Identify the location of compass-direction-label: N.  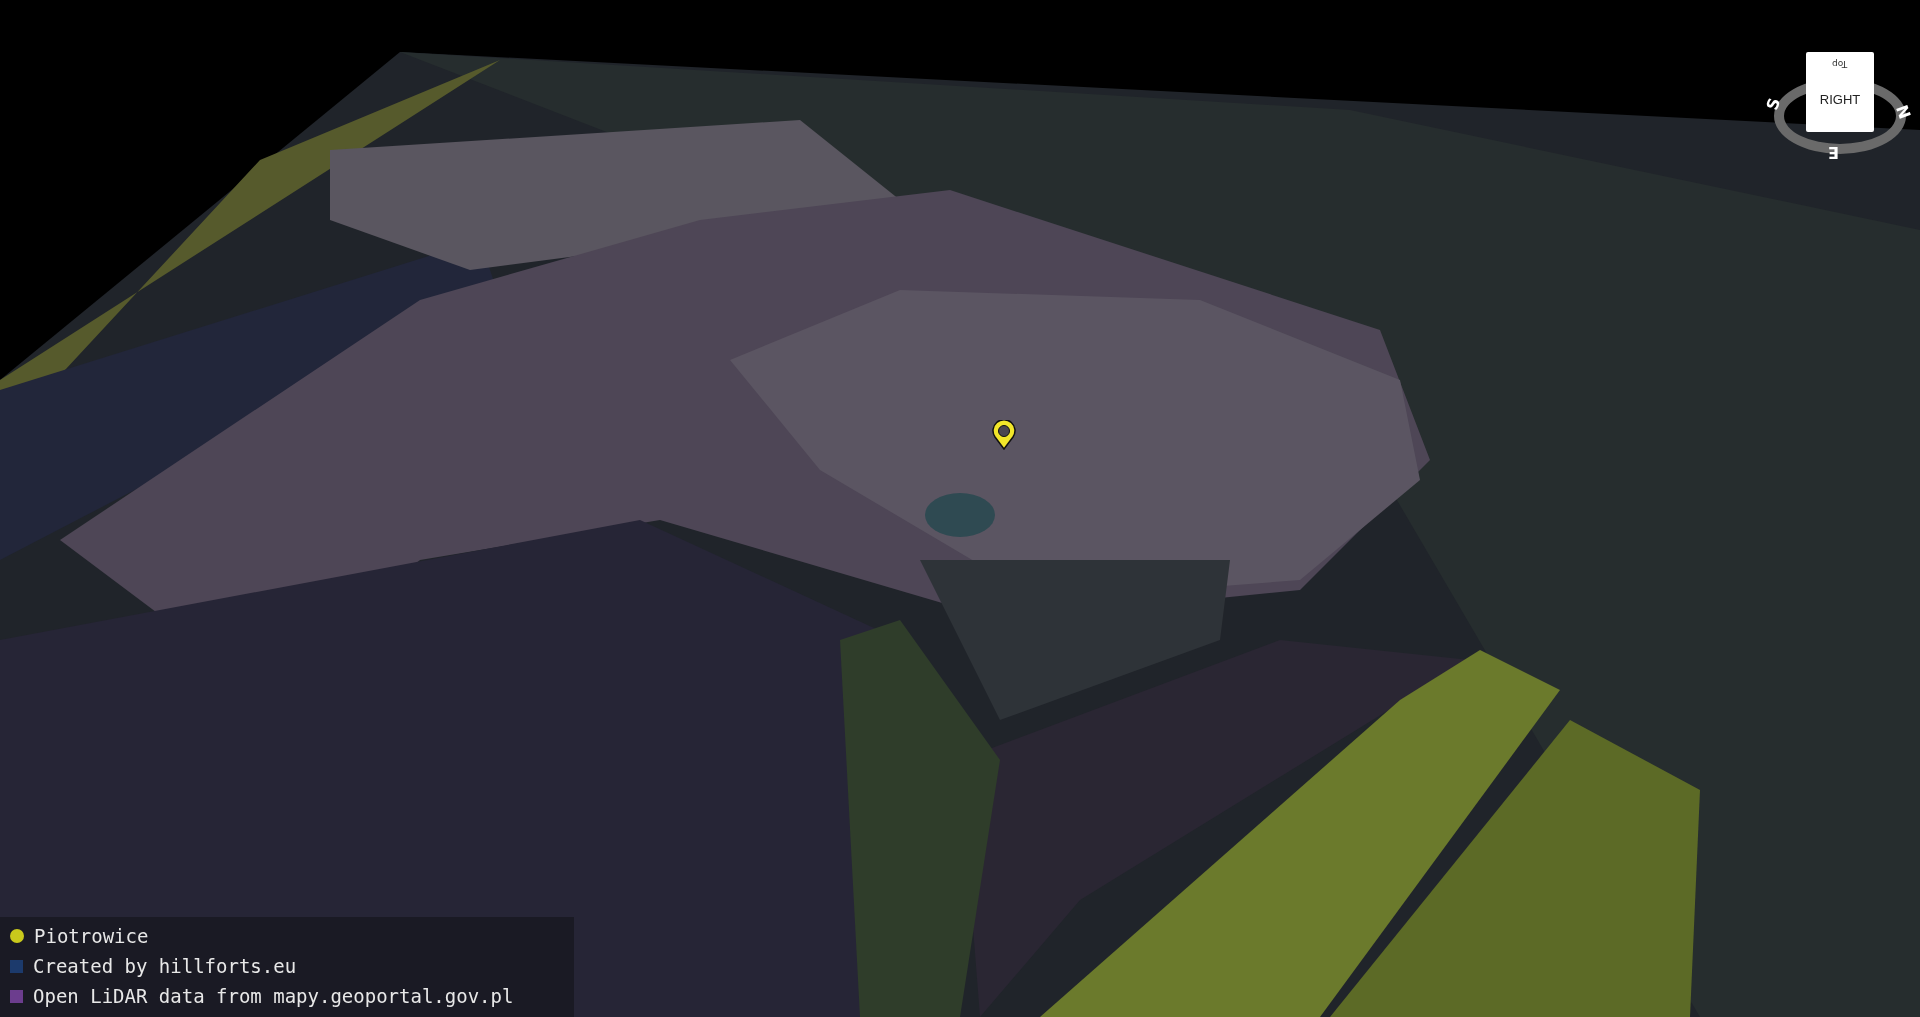
(1903, 112).